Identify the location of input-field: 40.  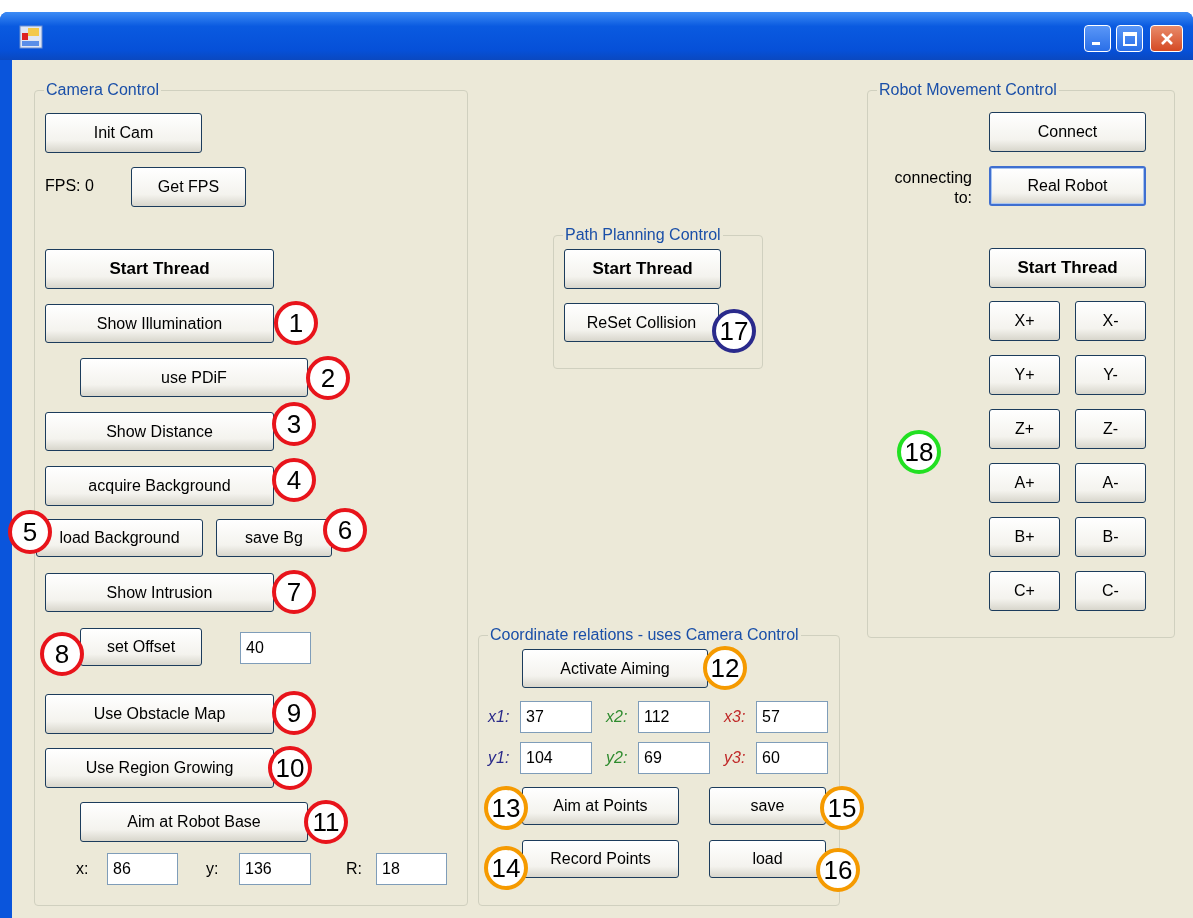
(275, 648).